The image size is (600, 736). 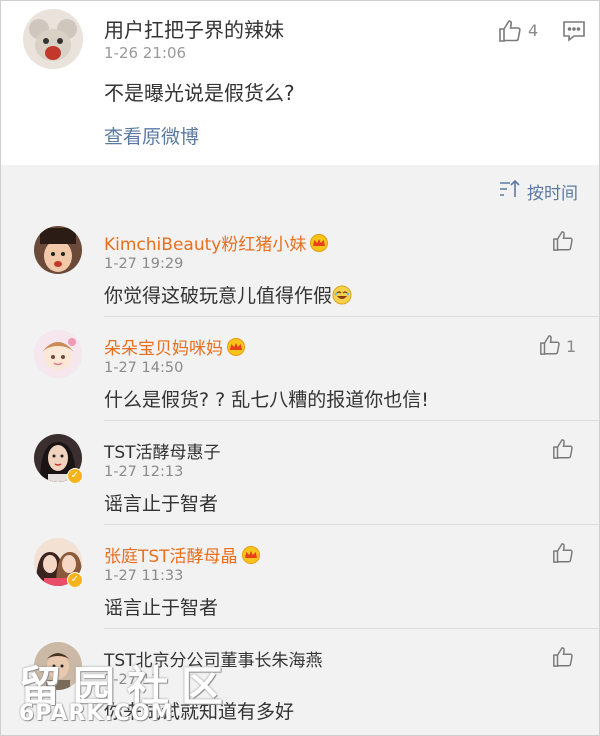 I want to click on commenter-name-text: KimchiBeauty粉红猪小妹, so click(x=205, y=245).